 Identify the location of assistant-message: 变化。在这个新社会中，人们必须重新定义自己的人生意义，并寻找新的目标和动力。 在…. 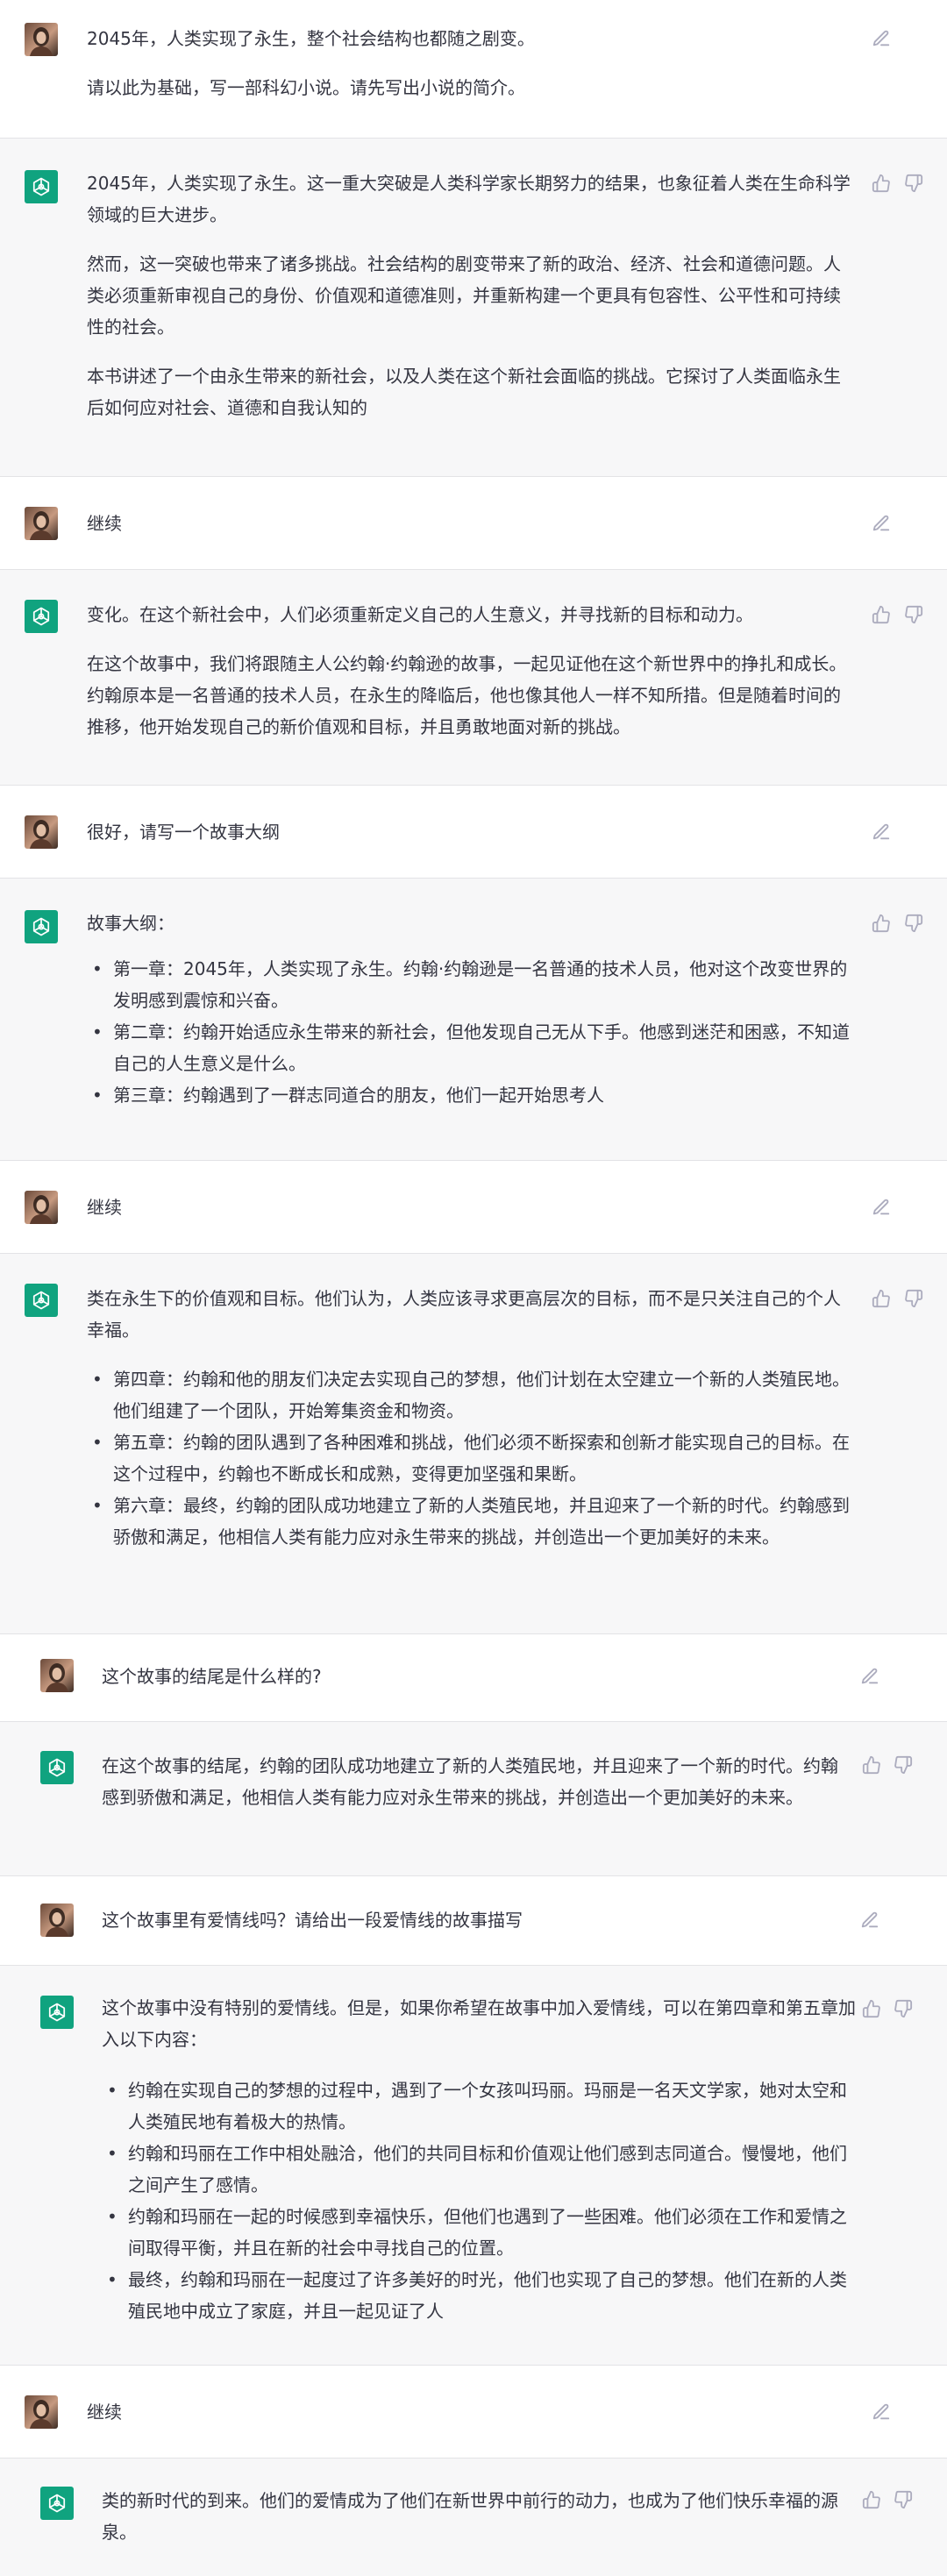
(473, 678).